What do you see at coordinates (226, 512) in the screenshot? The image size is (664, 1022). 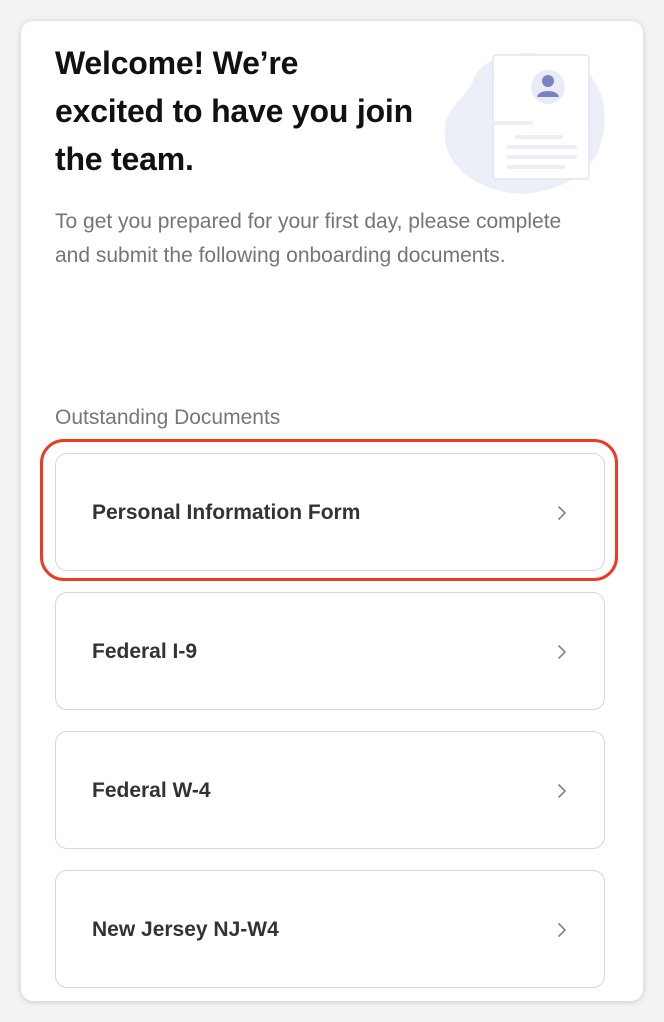 I see `document-item-label: Personal Information Form` at bounding box center [226, 512].